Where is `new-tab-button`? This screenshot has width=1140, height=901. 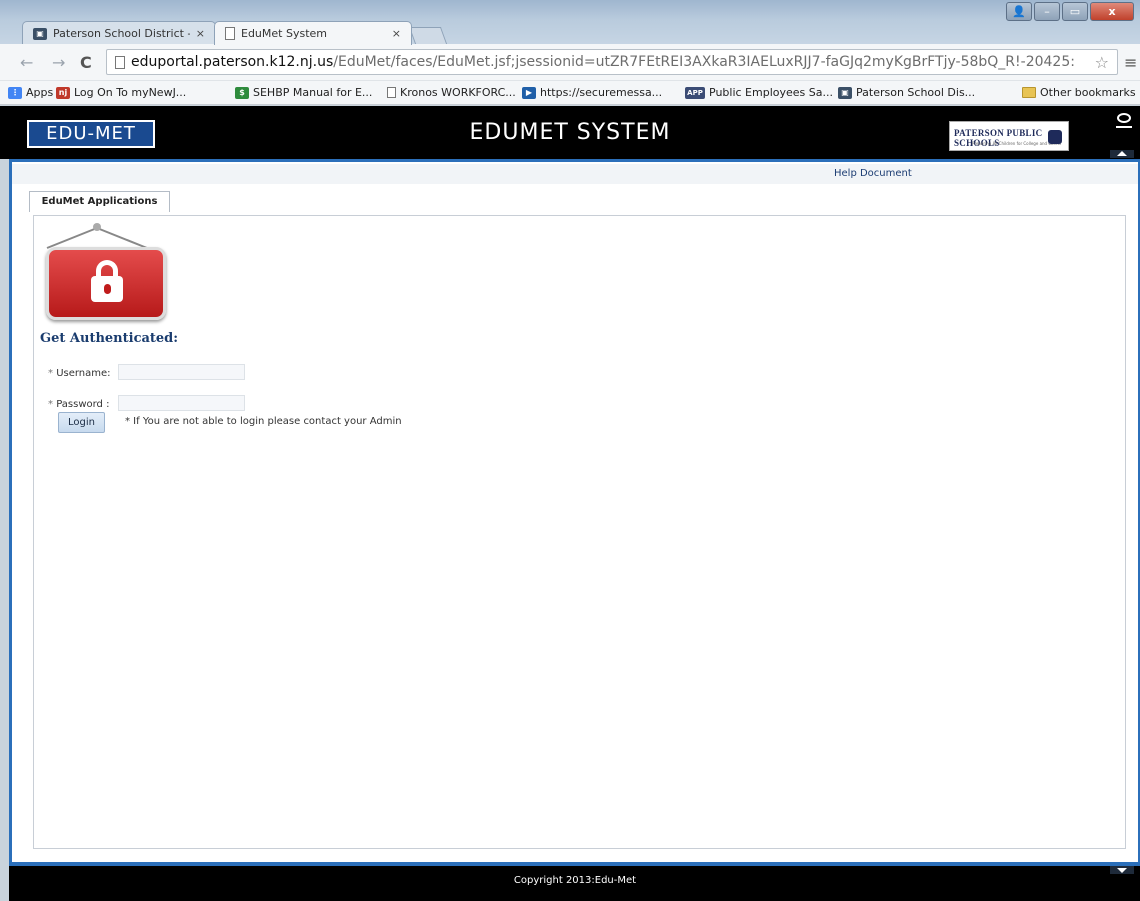 new-tab-button is located at coordinates (428, 35).